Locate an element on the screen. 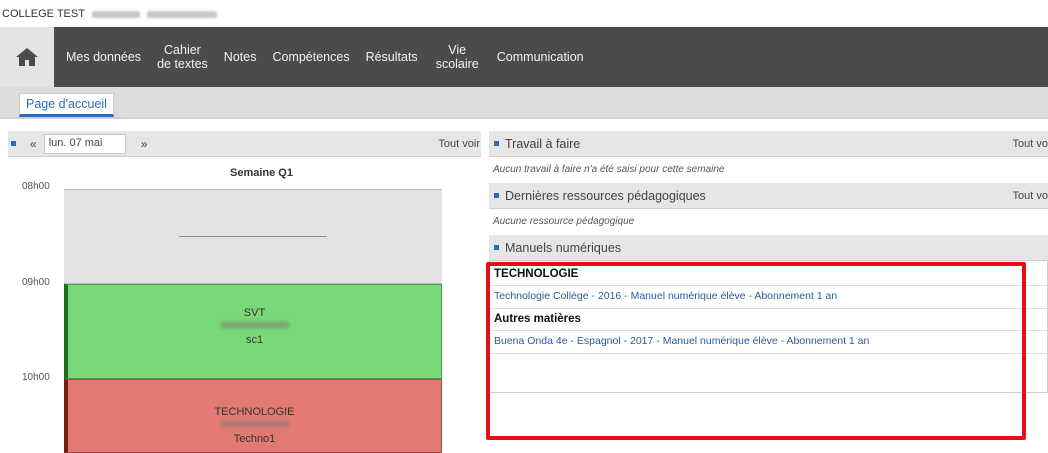  divider is located at coordinates (253, 236).